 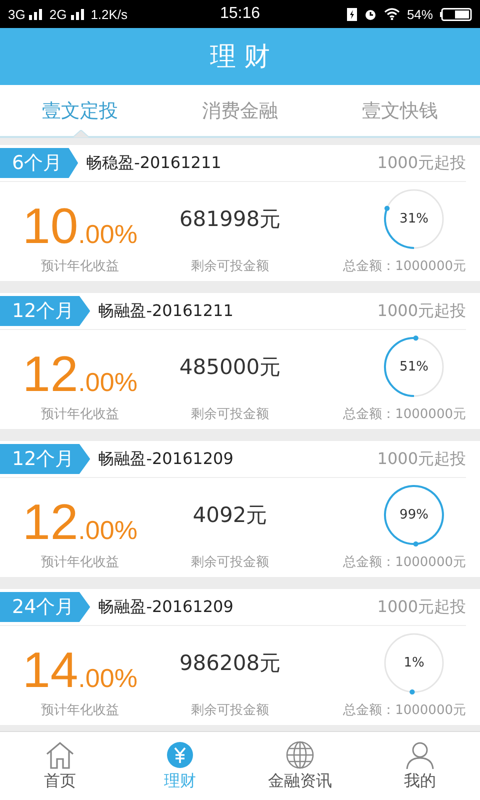 I want to click on speed-label: 1.2K/s, so click(x=109, y=14).